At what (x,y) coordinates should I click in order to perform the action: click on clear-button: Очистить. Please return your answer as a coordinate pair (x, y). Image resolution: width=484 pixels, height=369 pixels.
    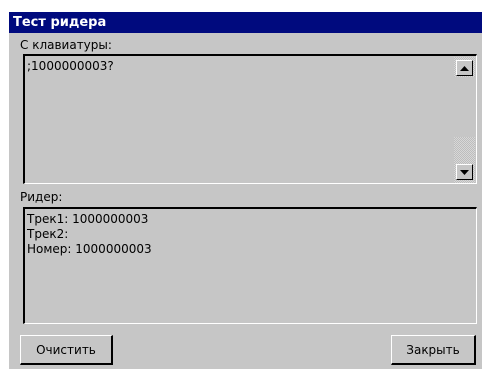
    Looking at the image, I should click on (66, 350).